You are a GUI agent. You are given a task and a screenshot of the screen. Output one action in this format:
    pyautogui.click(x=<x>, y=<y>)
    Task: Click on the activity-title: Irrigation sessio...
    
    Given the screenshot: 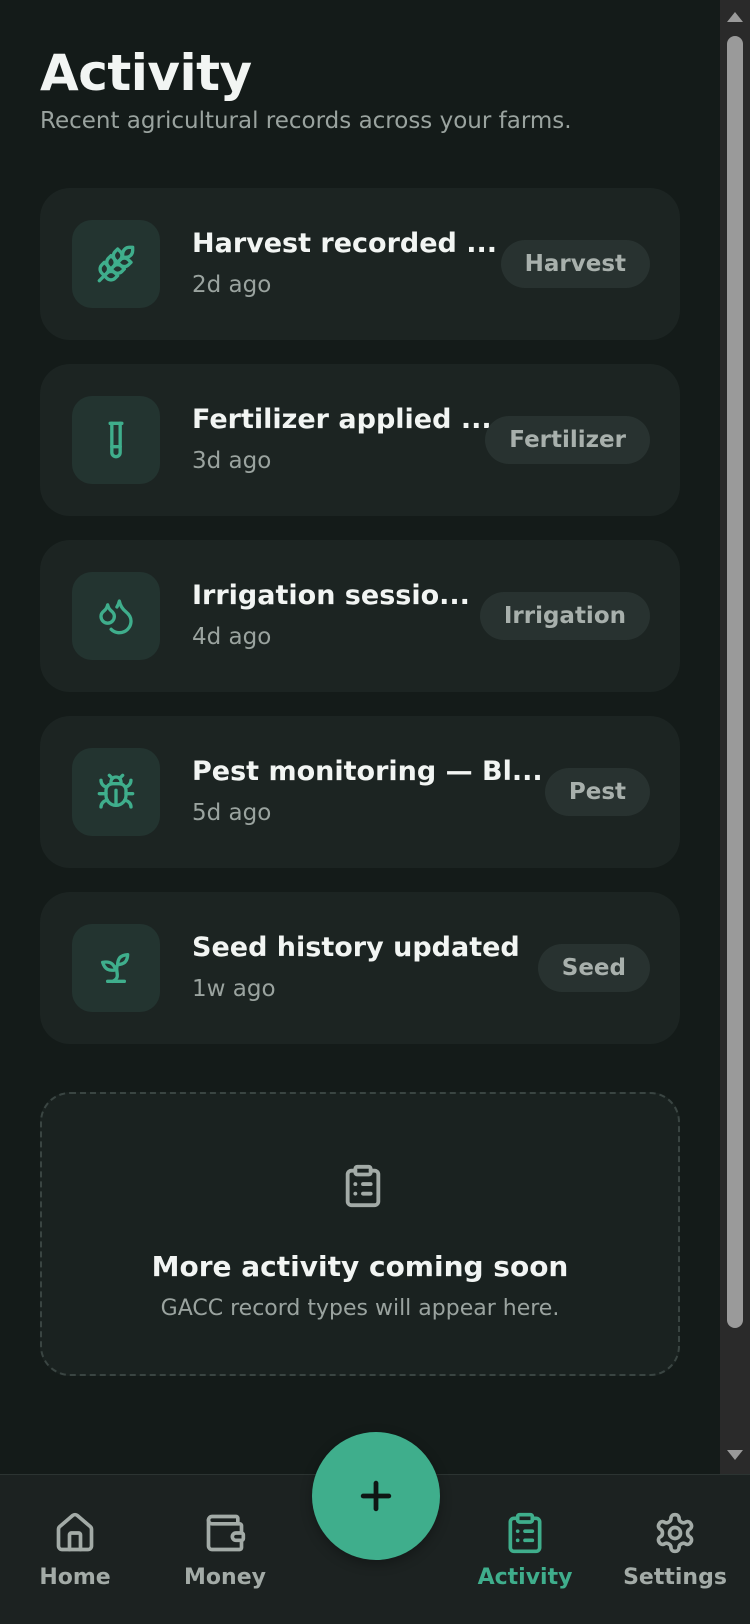 What is the action you would take?
    pyautogui.click(x=331, y=595)
    